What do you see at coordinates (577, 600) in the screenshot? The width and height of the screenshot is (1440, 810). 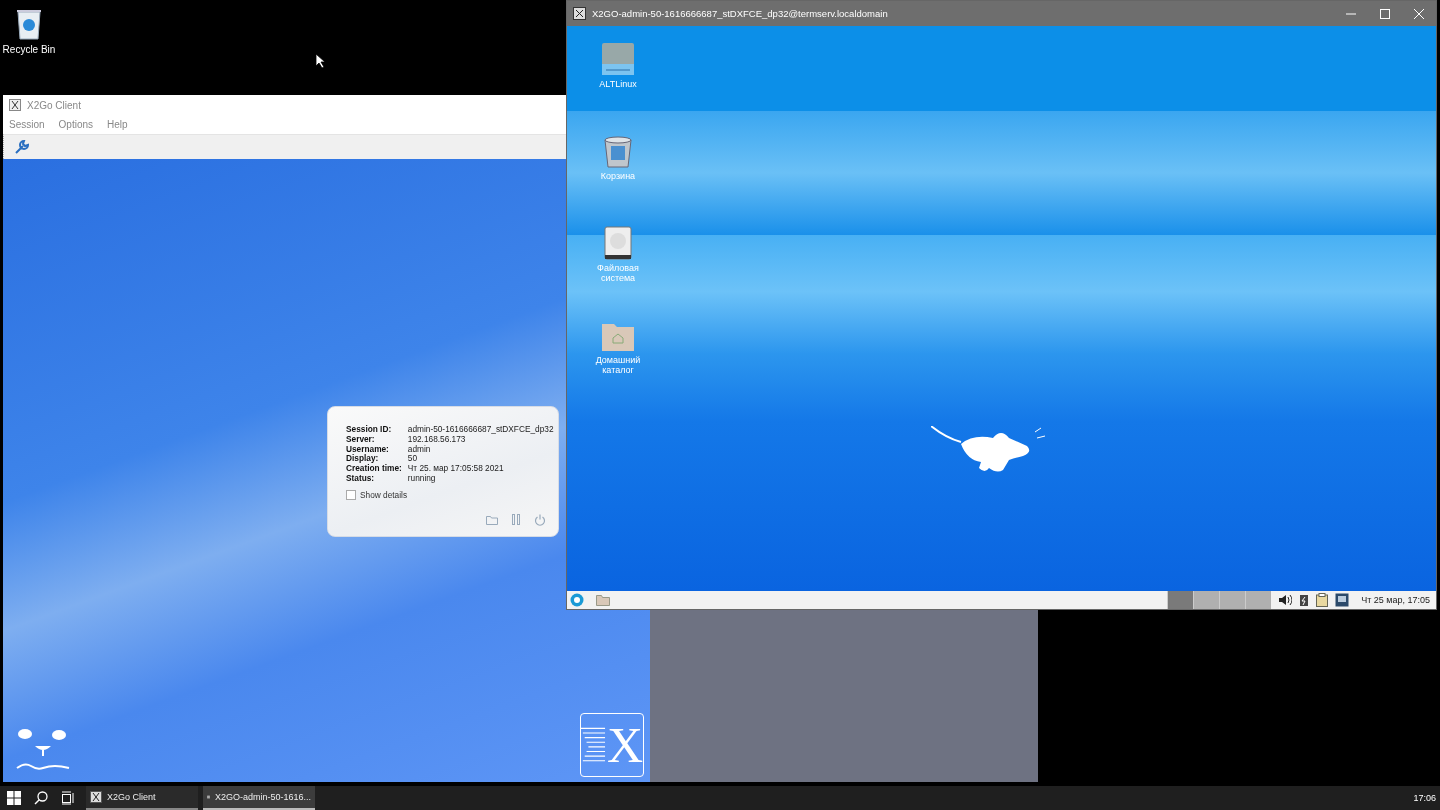 I see `app-menu-icon` at bounding box center [577, 600].